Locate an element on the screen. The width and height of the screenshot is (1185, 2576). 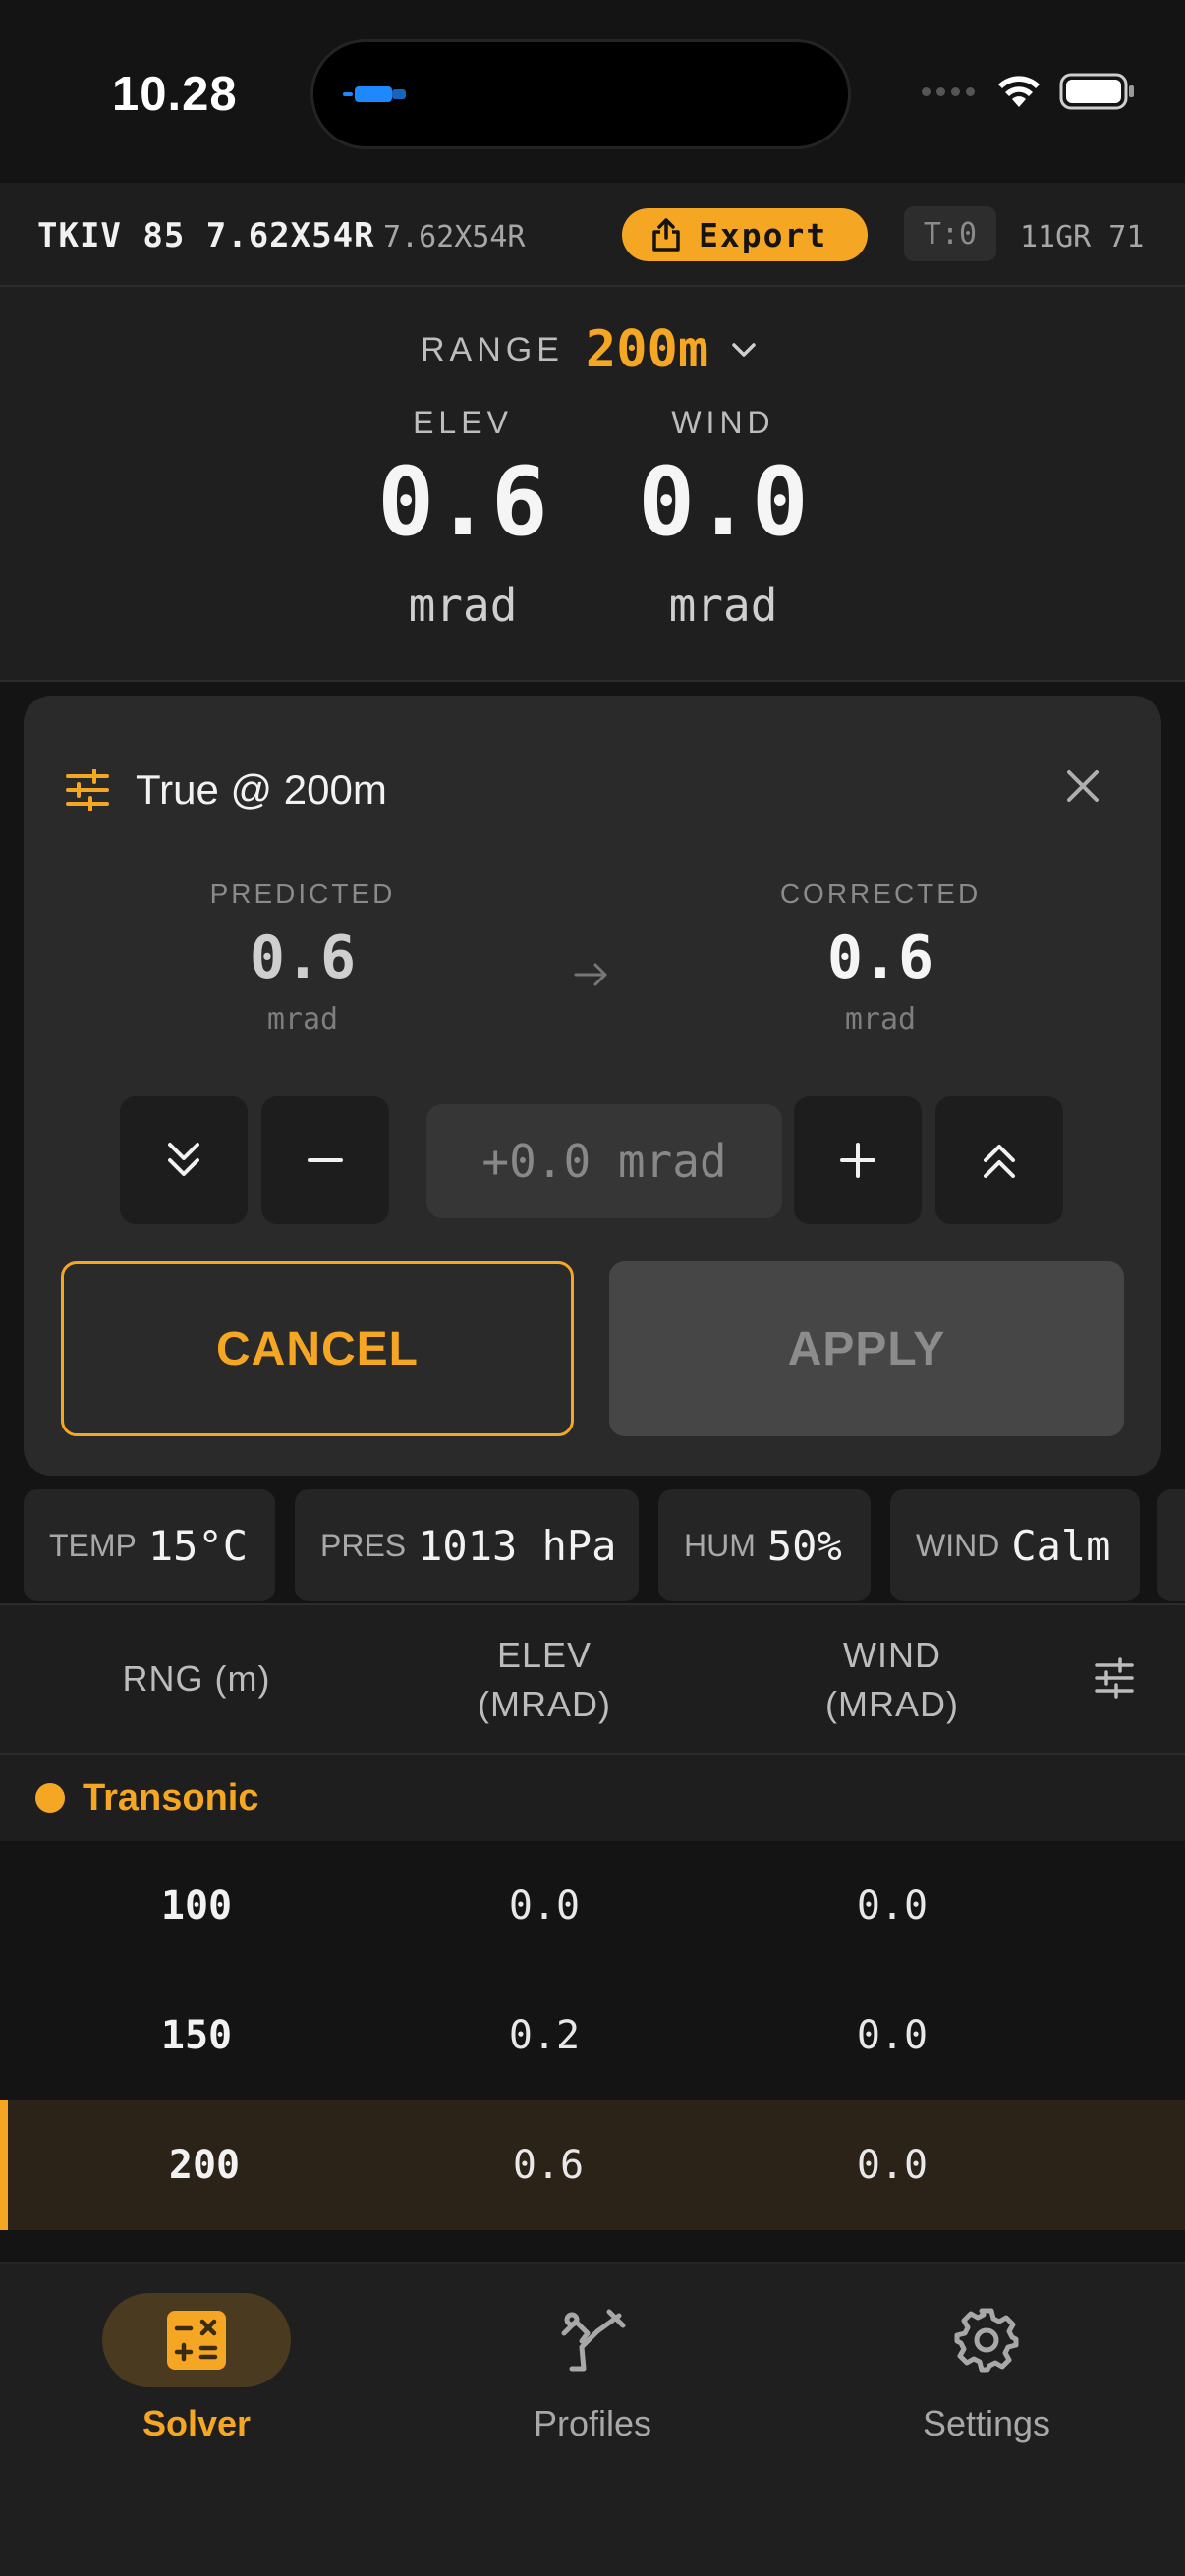
predicted-value: 0.6 is located at coordinates (303, 958).